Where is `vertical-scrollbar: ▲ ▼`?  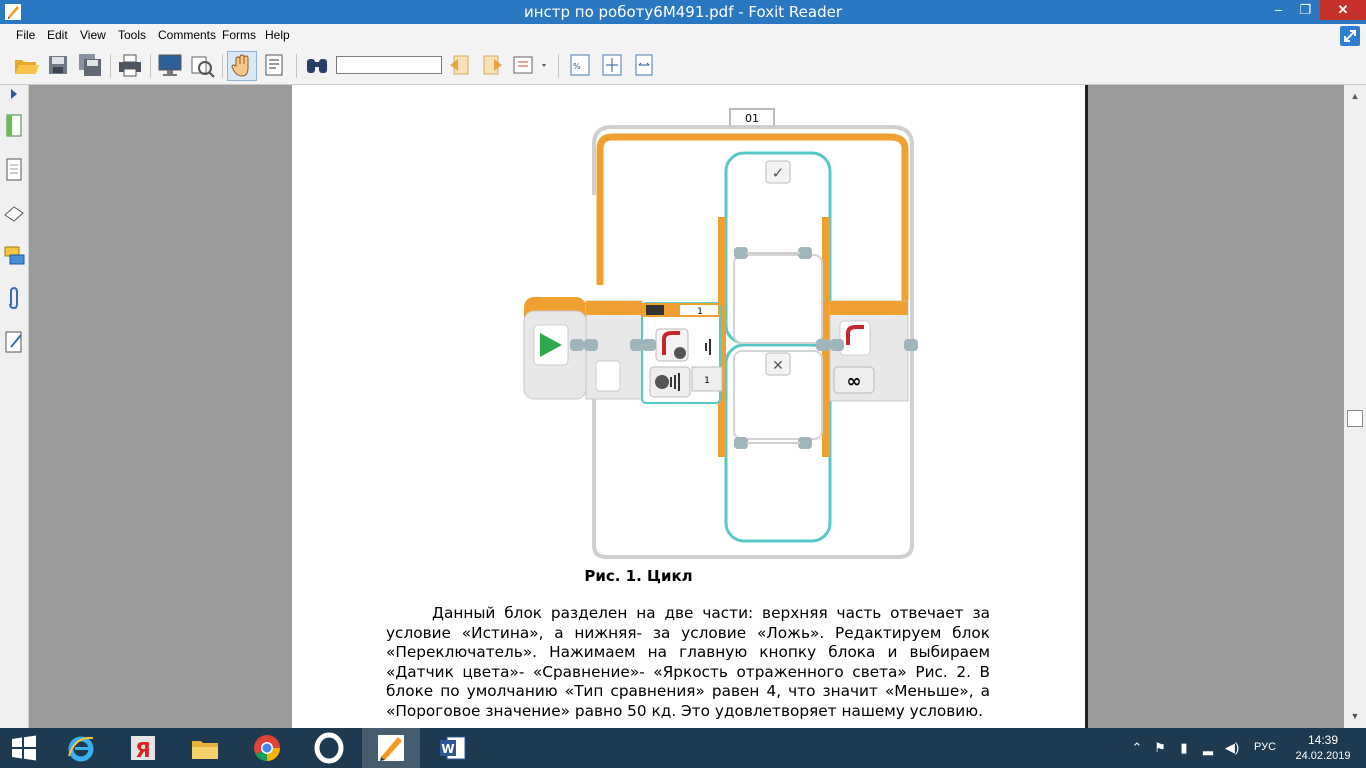
vertical-scrollbar: ▲ ▼ is located at coordinates (1355, 406).